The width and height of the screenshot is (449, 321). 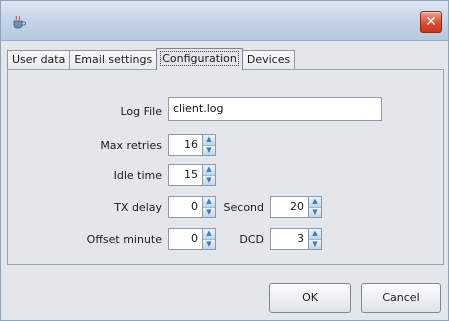 I want to click on max-retries-spinner: 16 ▲ ▼, so click(x=192, y=145).